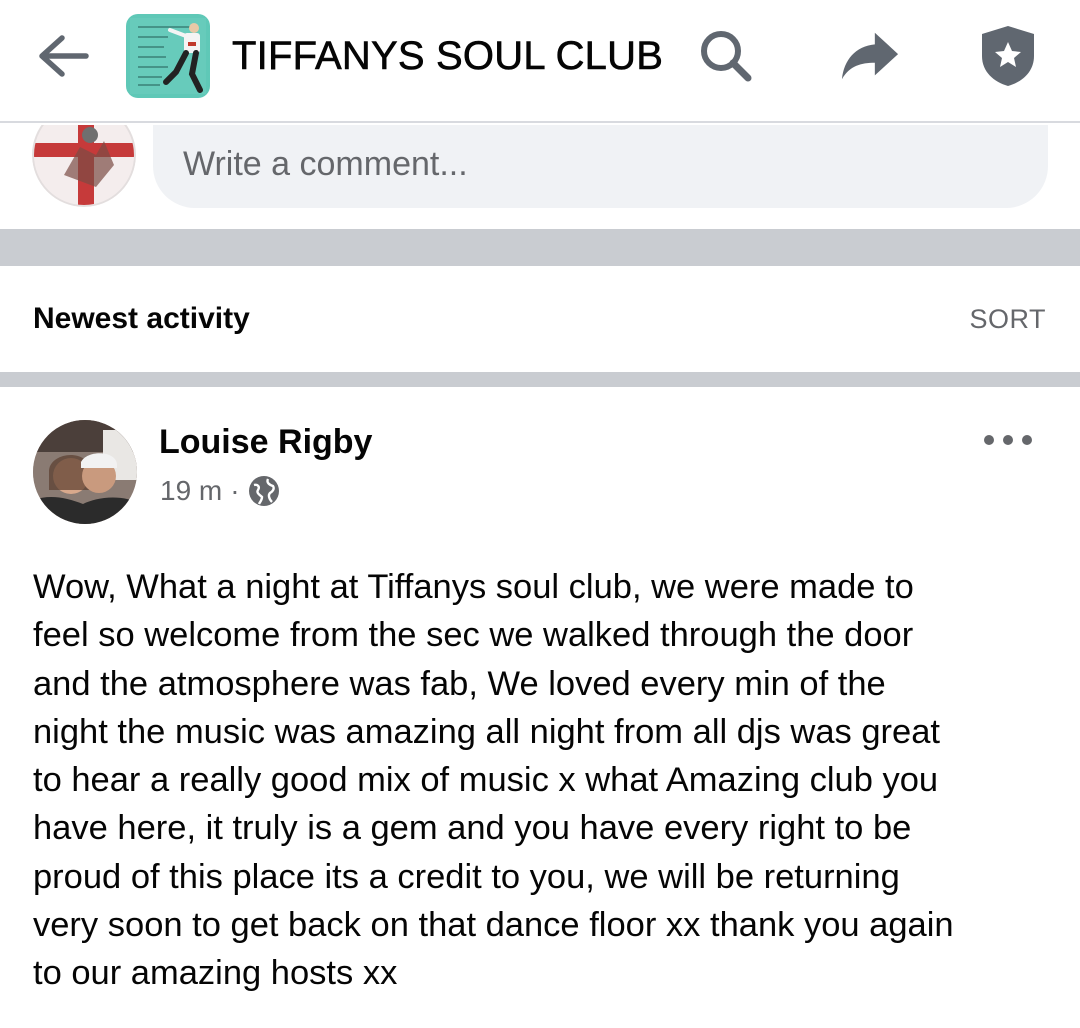 The width and height of the screenshot is (1080, 1028). I want to click on share-arrow-icon, so click(870, 56).